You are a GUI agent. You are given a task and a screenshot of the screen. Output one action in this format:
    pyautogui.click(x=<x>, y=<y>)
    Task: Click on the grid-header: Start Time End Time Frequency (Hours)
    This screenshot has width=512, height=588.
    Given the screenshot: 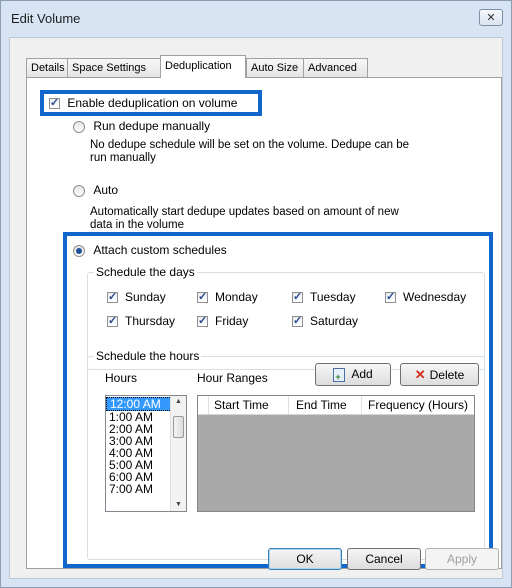 What is the action you would take?
    pyautogui.click(x=336, y=405)
    